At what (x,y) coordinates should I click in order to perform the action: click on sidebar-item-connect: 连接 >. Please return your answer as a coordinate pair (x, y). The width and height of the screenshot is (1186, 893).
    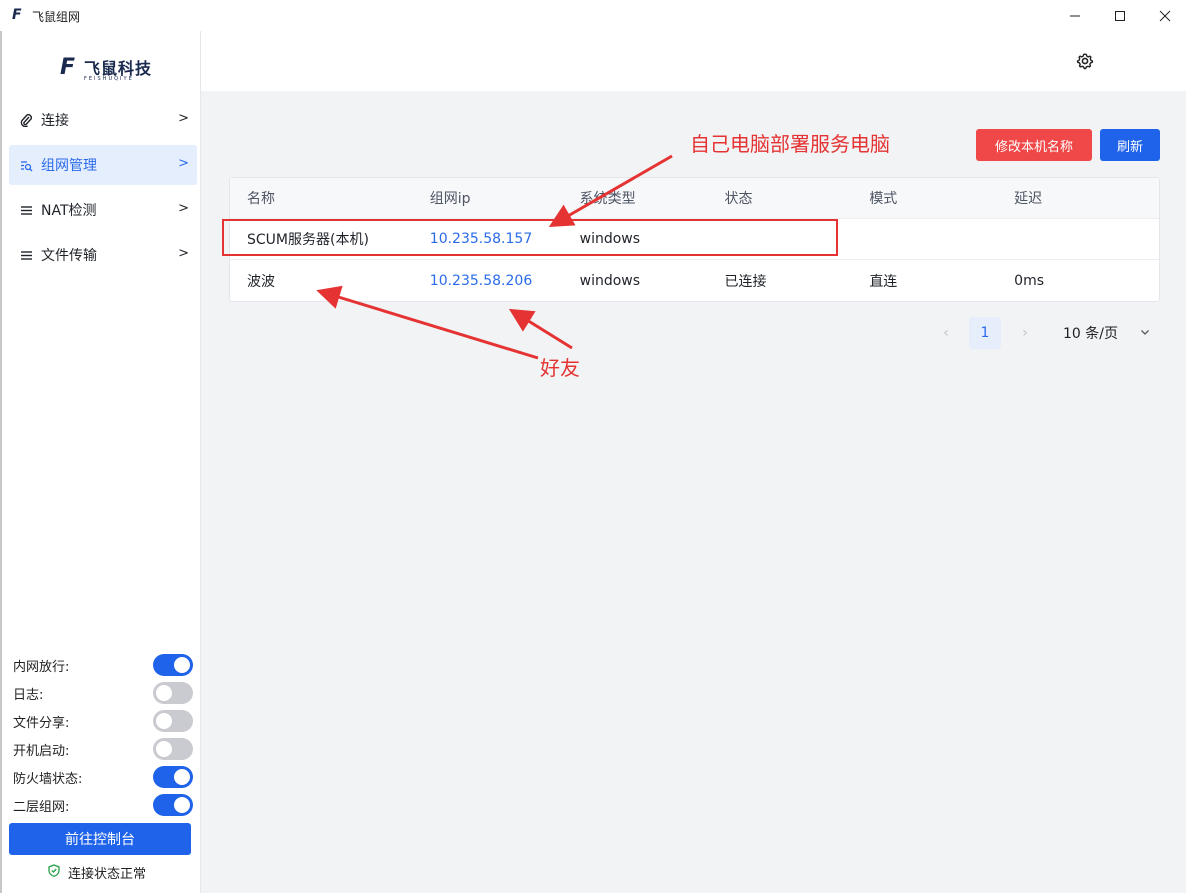
    Looking at the image, I should click on (103, 120).